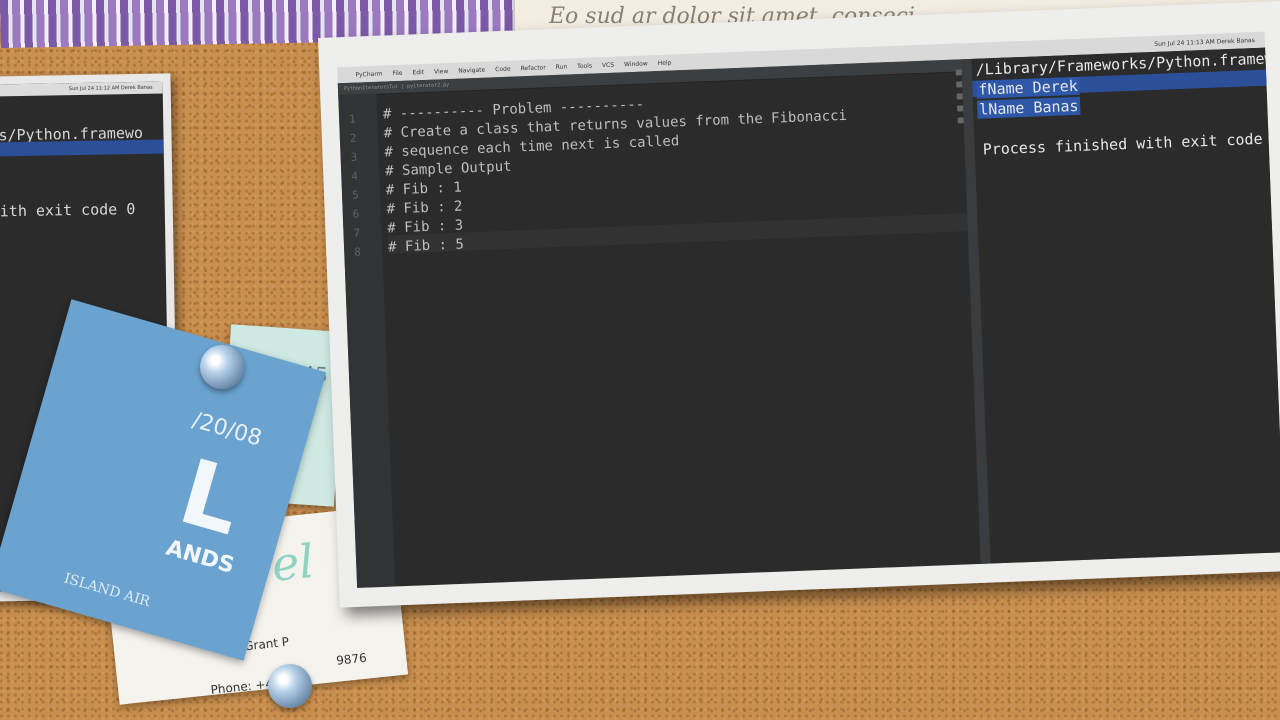  What do you see at coordinates (358, 252) in the screenshot?
I see `line-number: 8` at bounding box center [358, 252].